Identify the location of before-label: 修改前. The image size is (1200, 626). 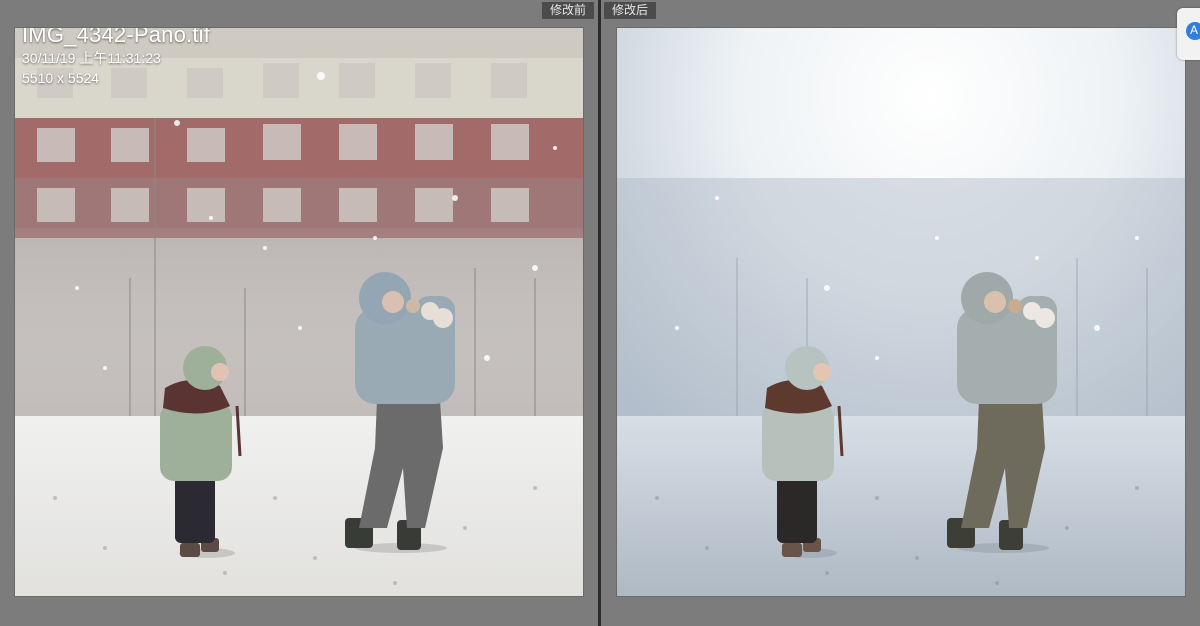
(567, 10).